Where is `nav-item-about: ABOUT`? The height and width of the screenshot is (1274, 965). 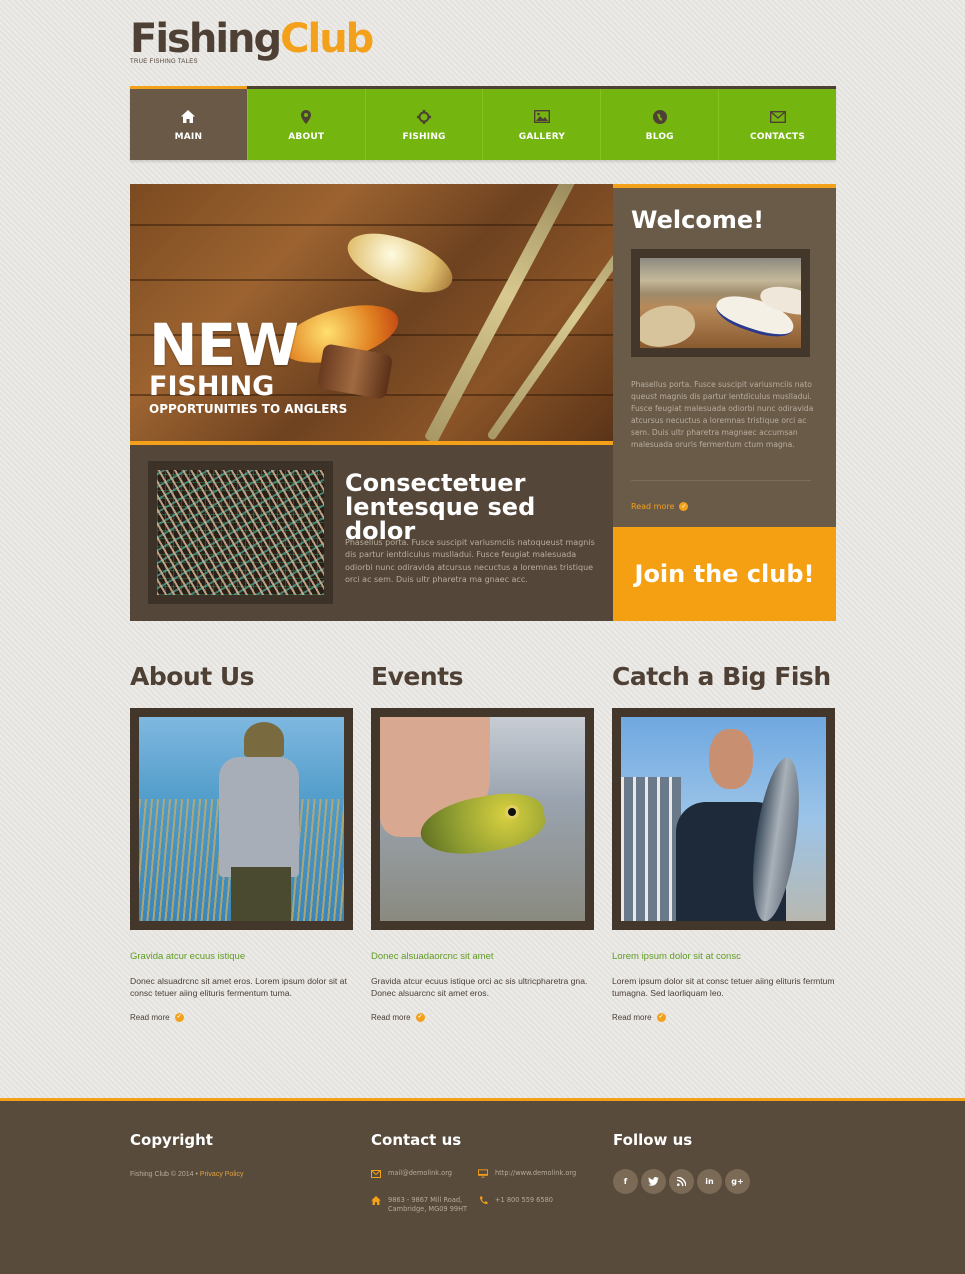 nav-item-about: ABOUT is located at coordinates (305, 124).